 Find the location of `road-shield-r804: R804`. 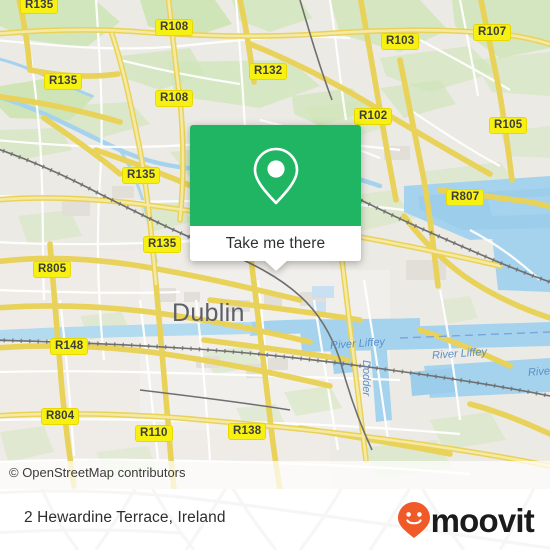

road-shield-r804: R804 is located at coordinates (60, 416).